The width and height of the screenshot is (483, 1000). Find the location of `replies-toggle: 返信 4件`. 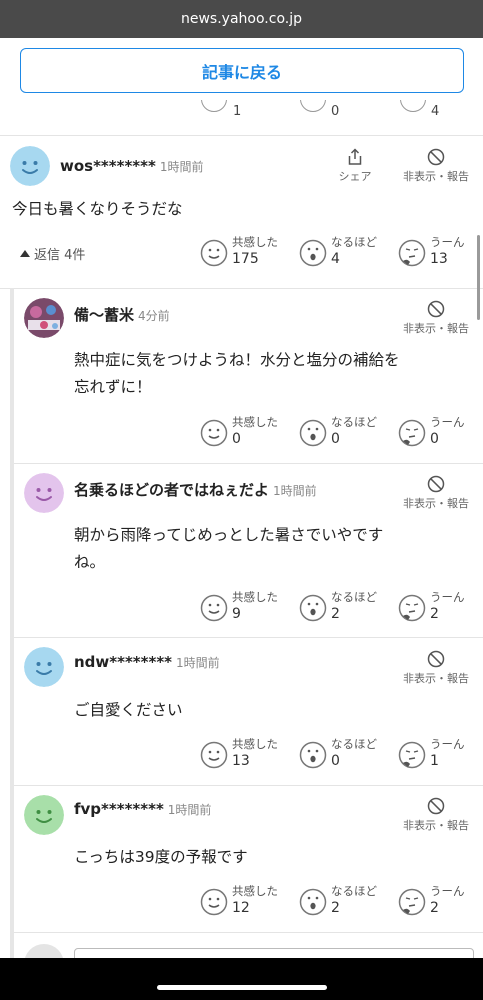

replies-toggle: 返信 4件 is located at coordinates (52, 253).